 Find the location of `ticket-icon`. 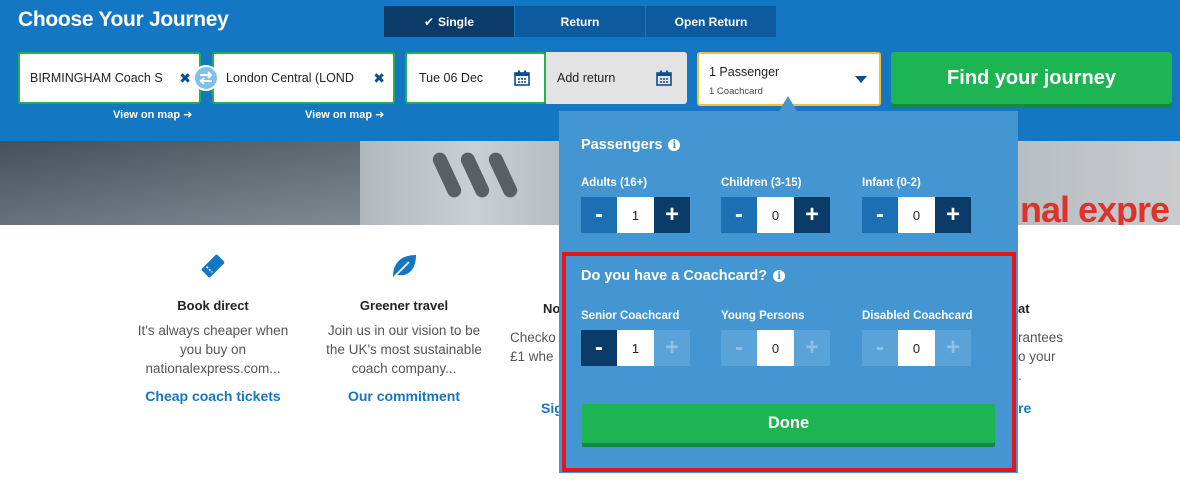

ticket-icon is located at coordinates (213, 266).